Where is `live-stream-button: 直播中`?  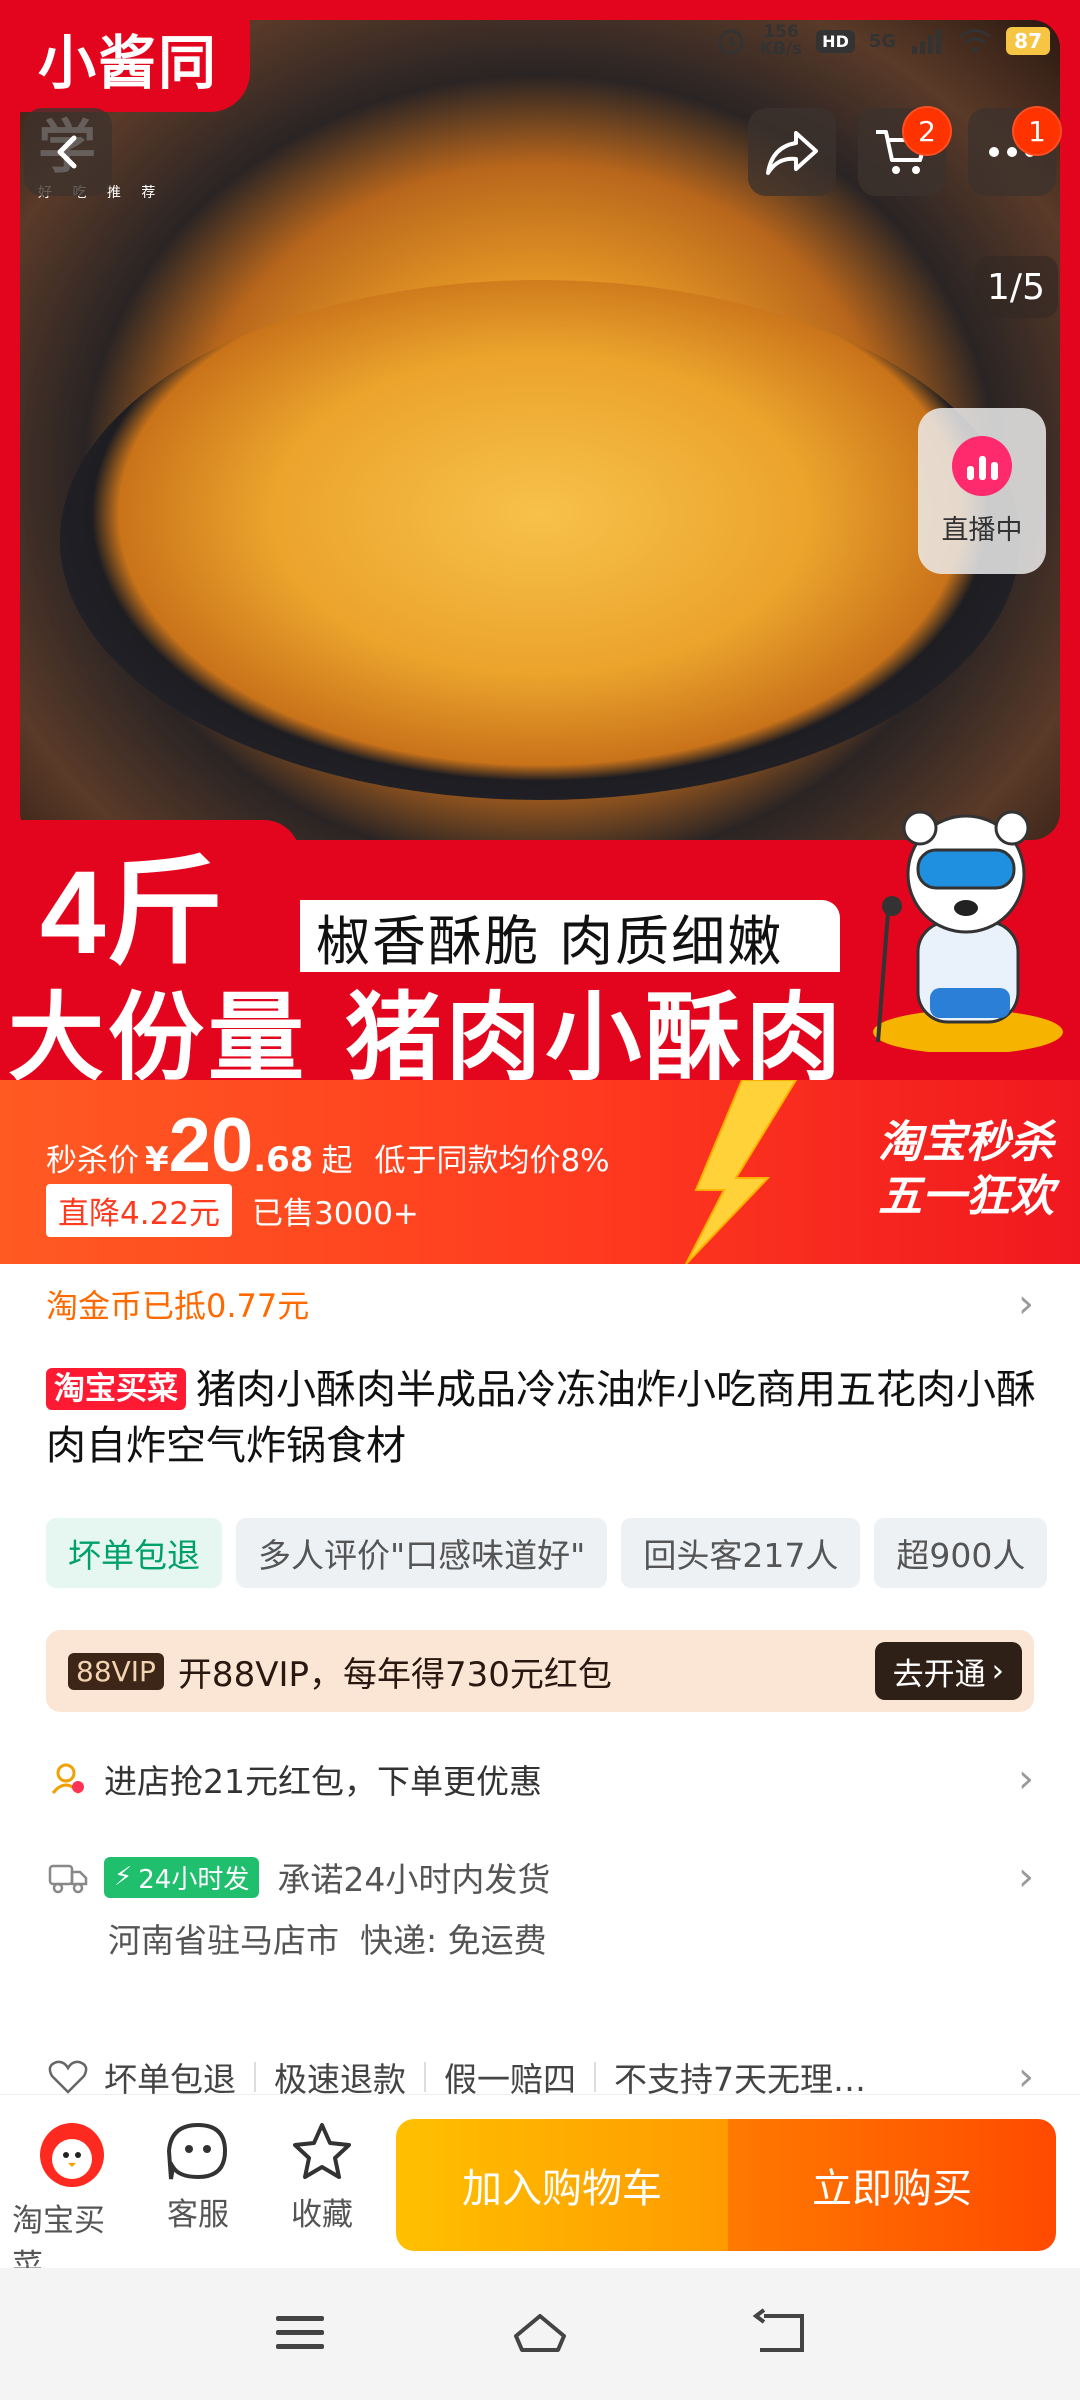
live-stream-button: 直播中 is located at coordinates (982, 491).